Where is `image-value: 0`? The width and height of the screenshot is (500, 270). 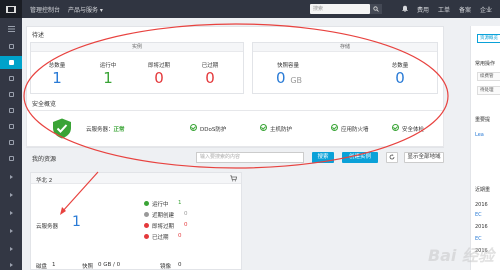
image-value: 0 is located at coordinates (180, 265).